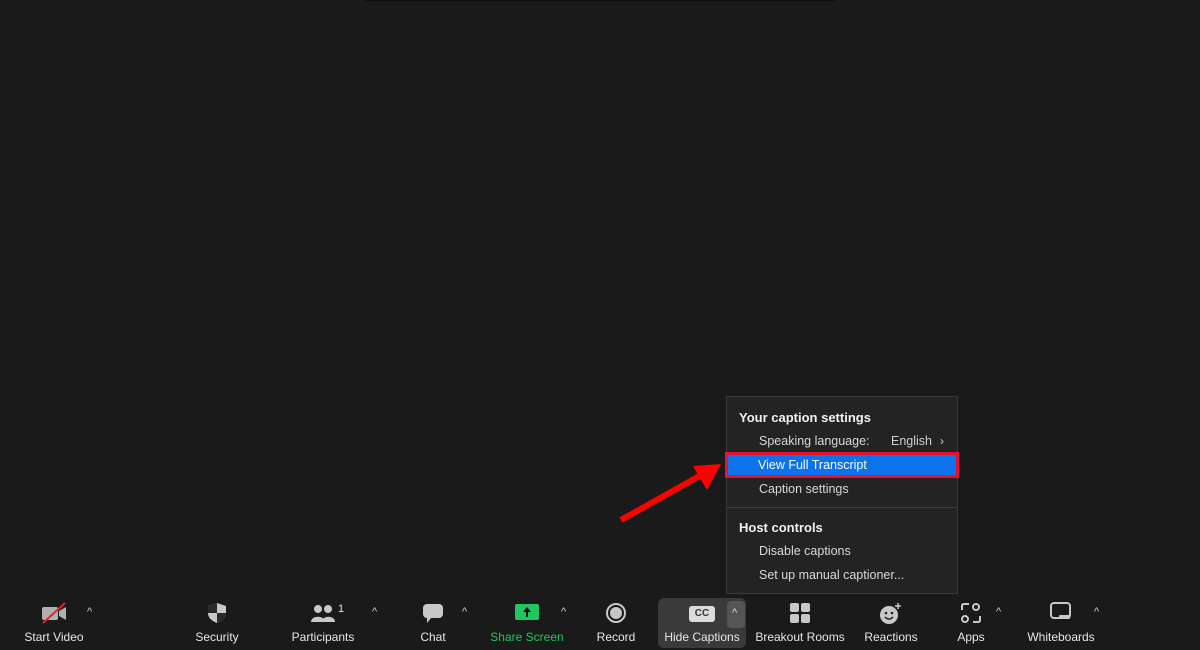 Image resolution: width=1200 pixels, height=650 pixels. Describe the element at coordinates (702, 614) in the screenshot. I see `cc-icon: CC` at that location.